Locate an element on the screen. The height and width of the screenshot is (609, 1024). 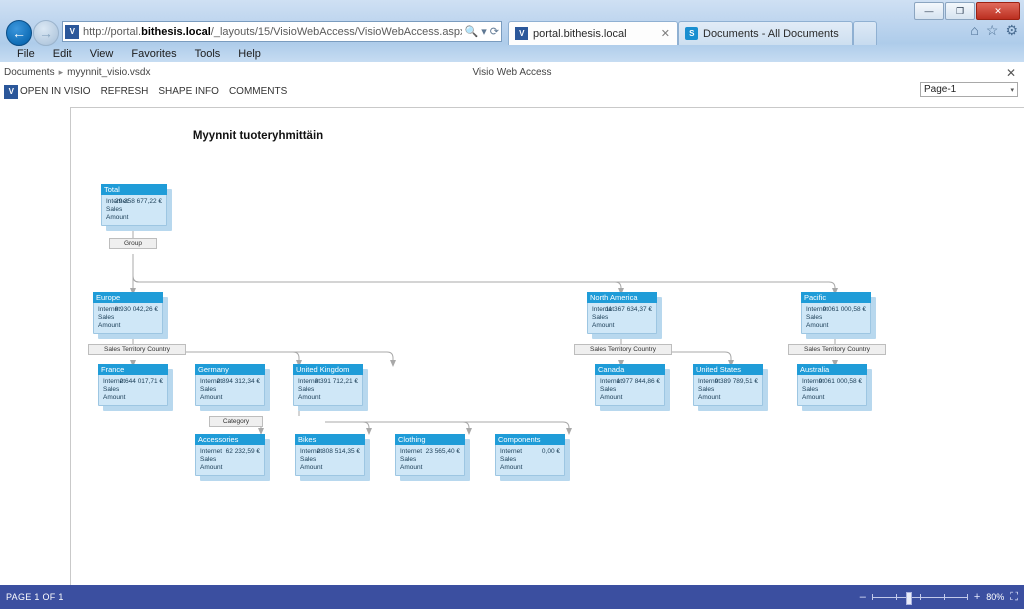
connector-label-group: Group is located at coordinates (133, 243).